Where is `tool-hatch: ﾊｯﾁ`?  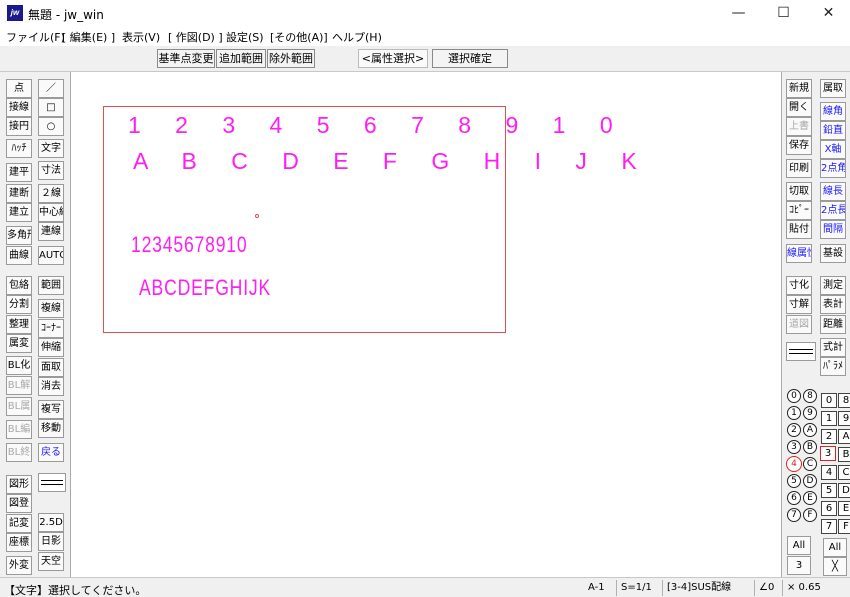 tool-hatch: ﾊｯﾁ is located at coordinates (19, 148).